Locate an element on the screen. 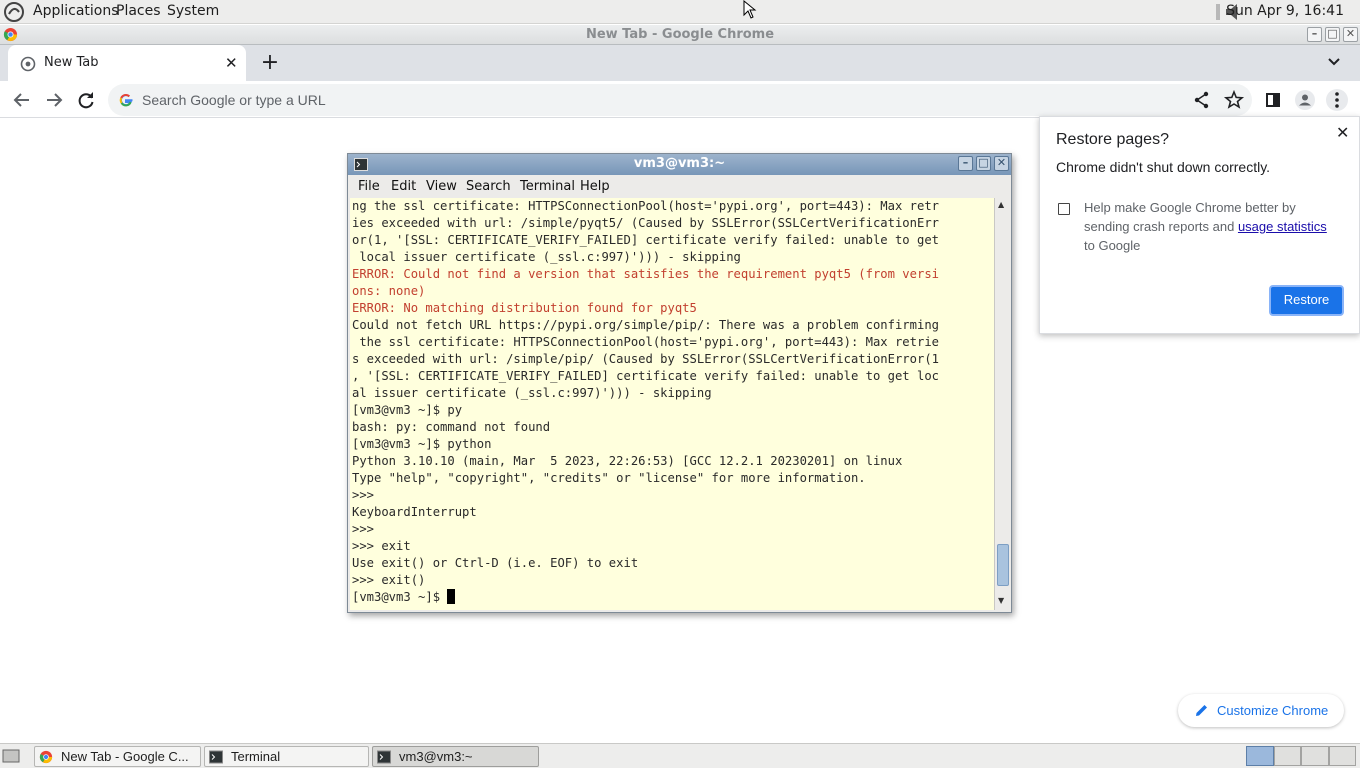 The height and width of the screenshot is (768, 1360). terminal-titlebar: vm3@vm3:~ – □ ✕ is located at coordinates (679, 164).